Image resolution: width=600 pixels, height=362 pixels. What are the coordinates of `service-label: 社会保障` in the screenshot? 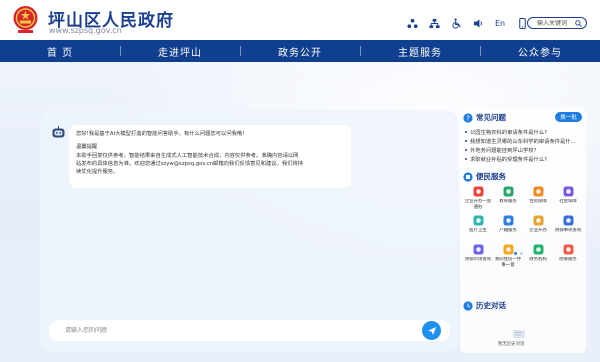 It's located at (568, 201).